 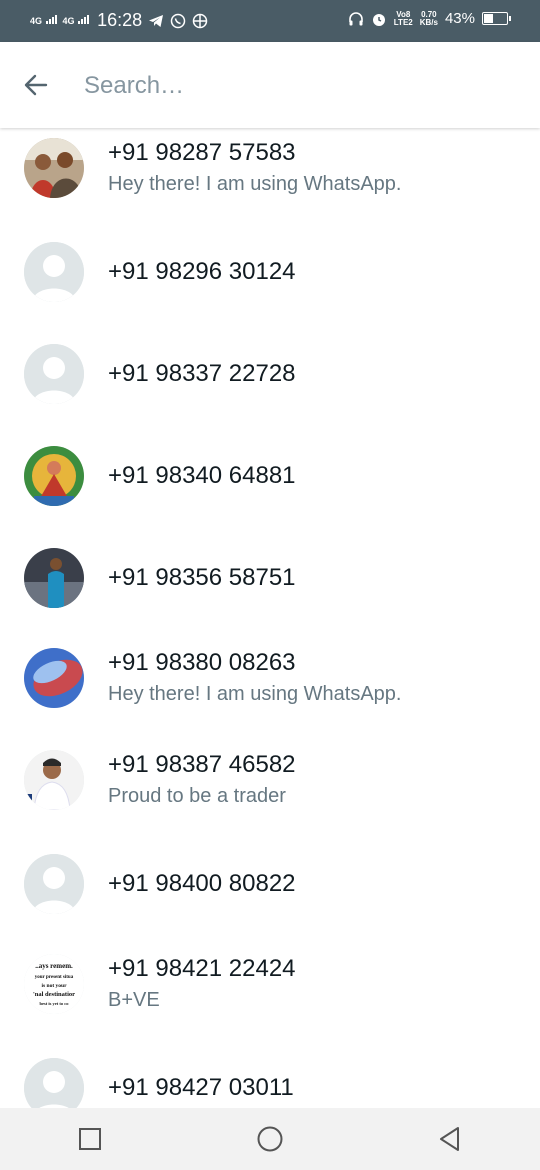 I want to click on alarm-icon, so click(x=378, y=19).